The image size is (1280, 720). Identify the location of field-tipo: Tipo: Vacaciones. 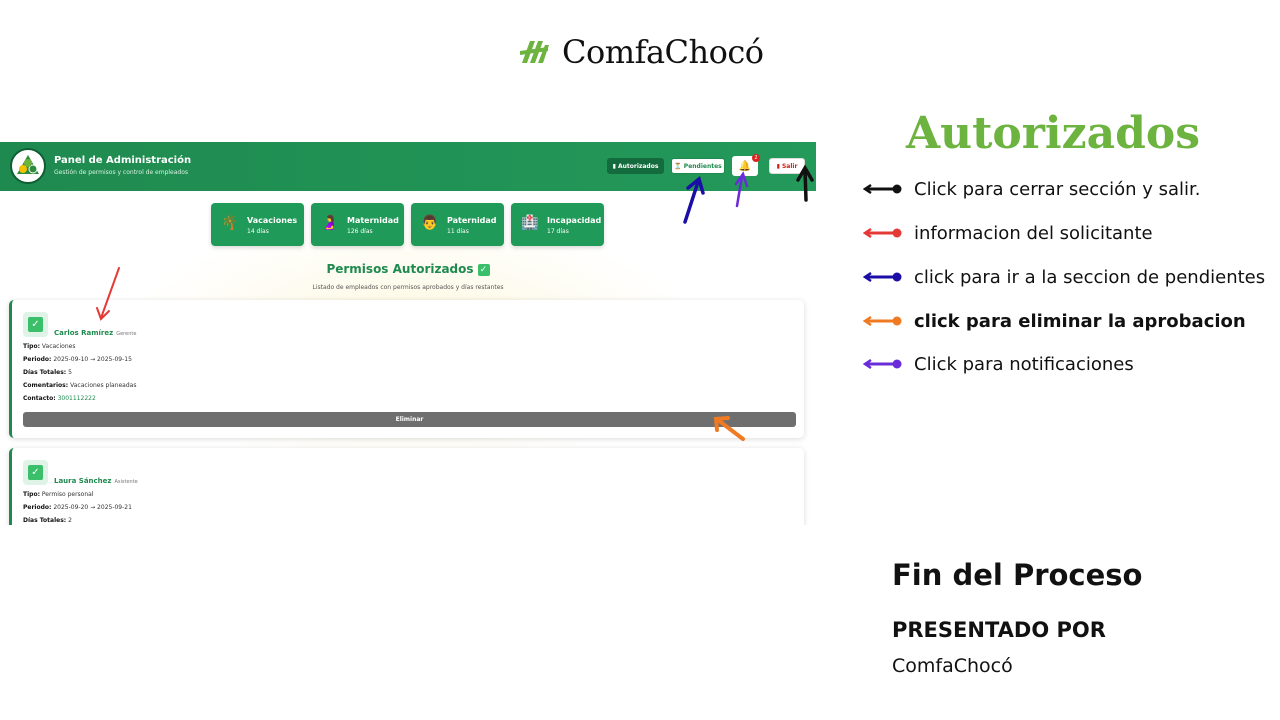
(49, 346).